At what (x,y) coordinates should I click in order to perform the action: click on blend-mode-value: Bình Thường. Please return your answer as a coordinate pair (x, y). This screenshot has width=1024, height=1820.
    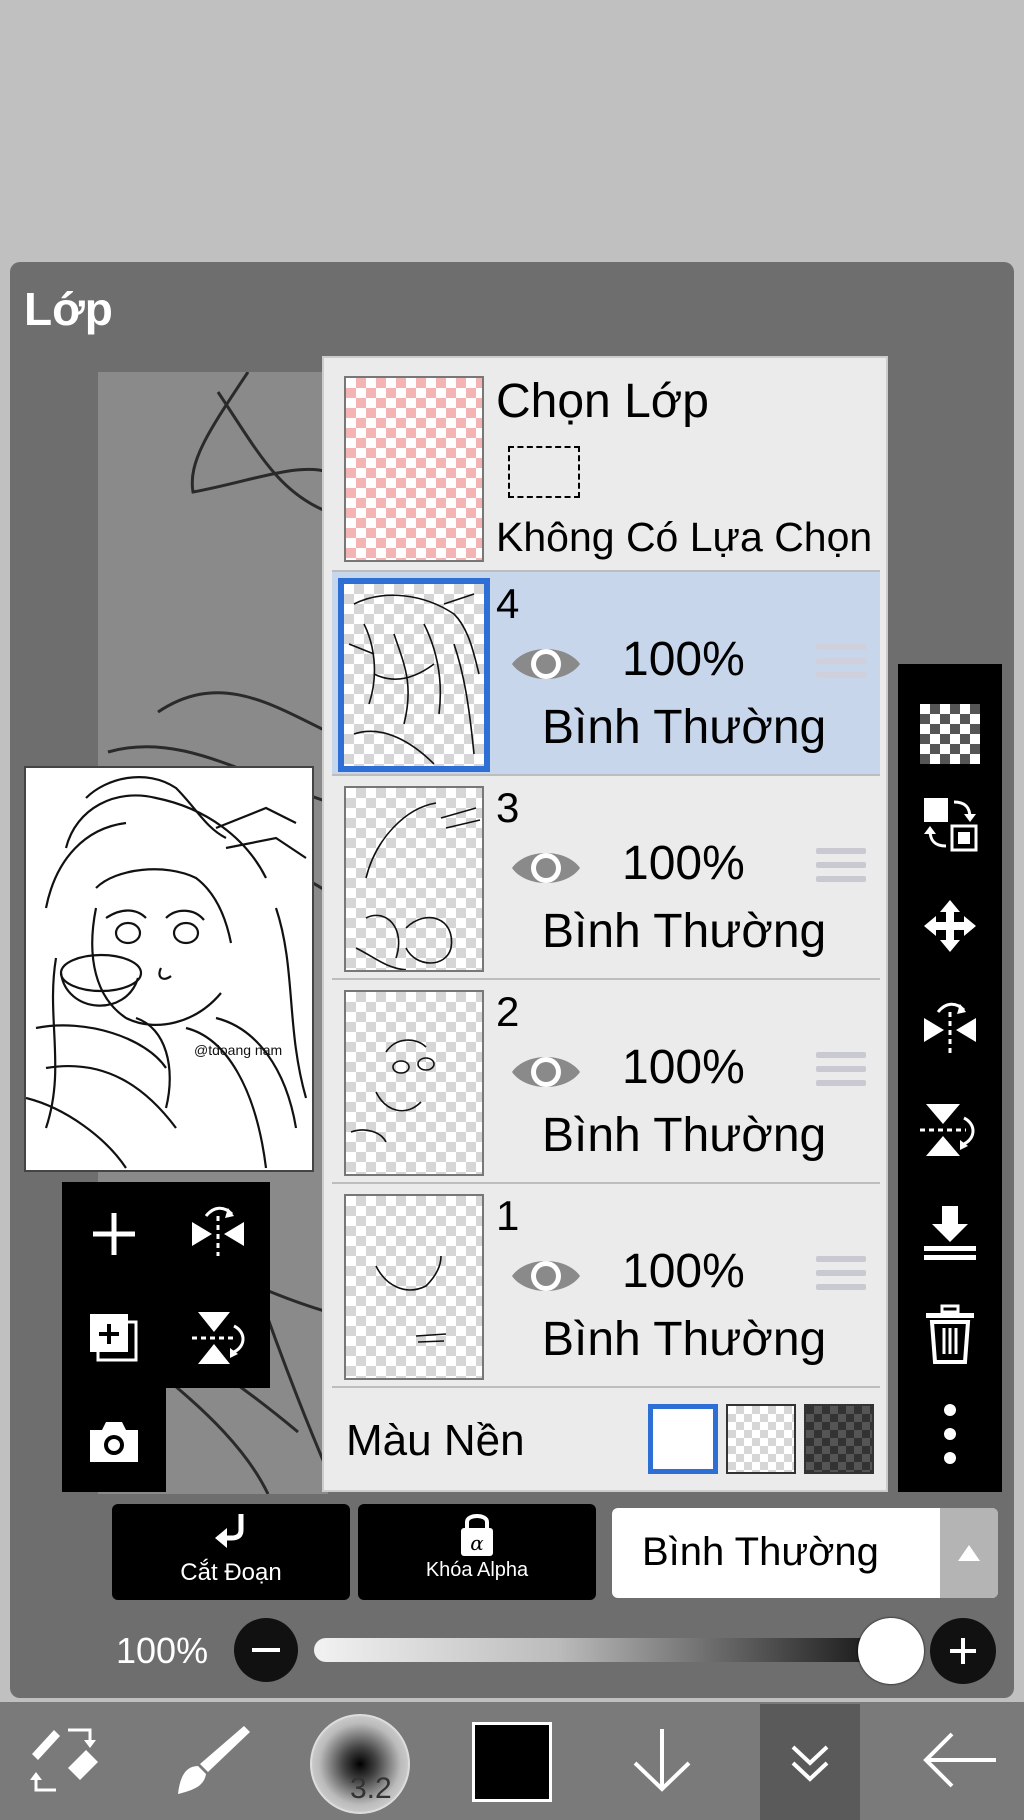
    Looking at the image, I should click on (760, 1552).